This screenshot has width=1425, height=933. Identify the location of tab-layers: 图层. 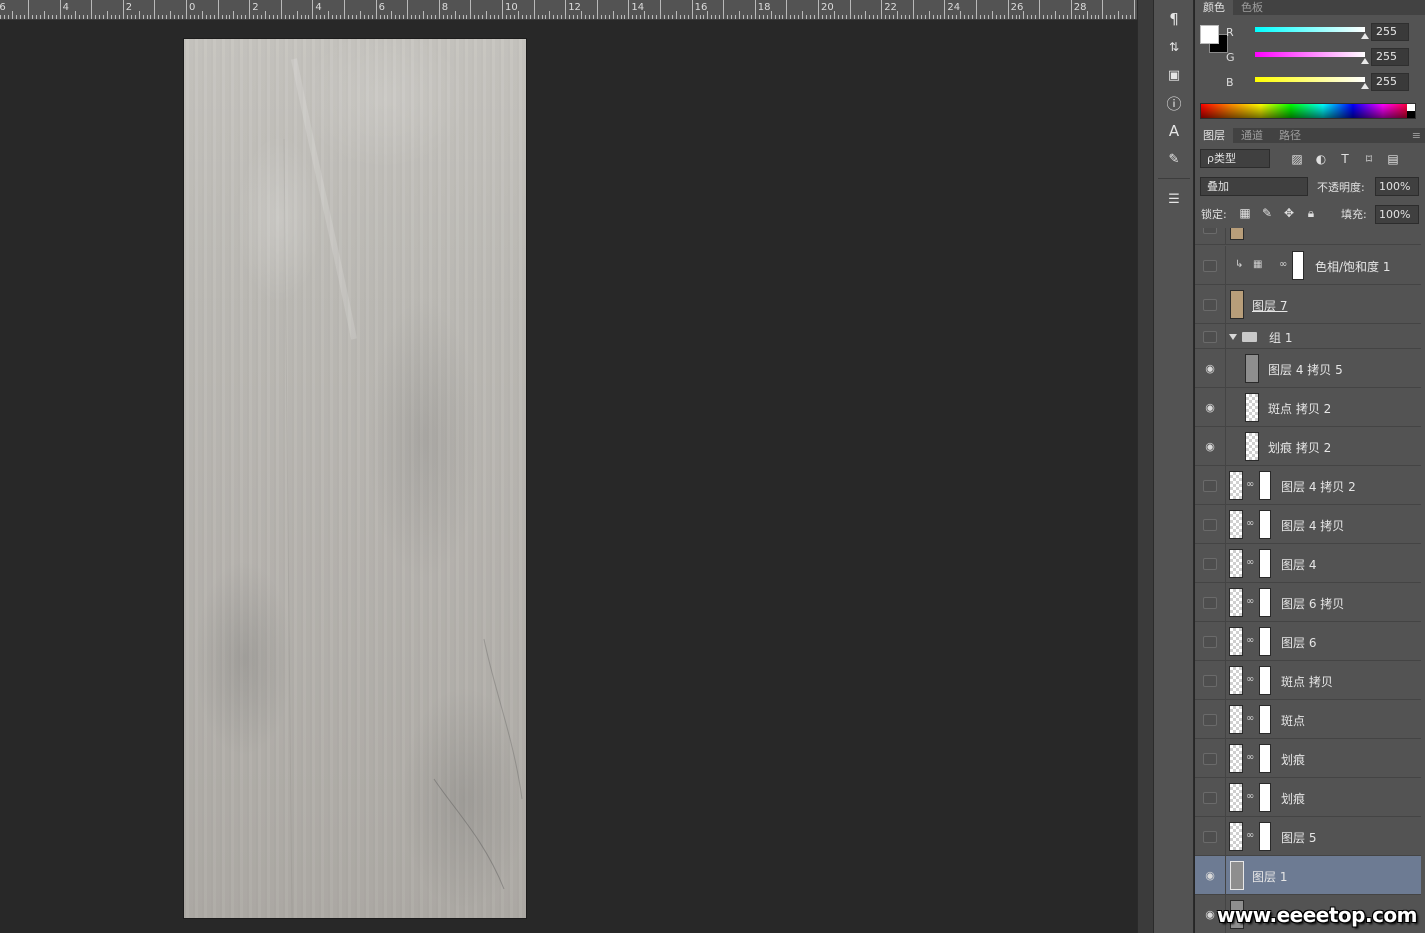
(1214, 135).